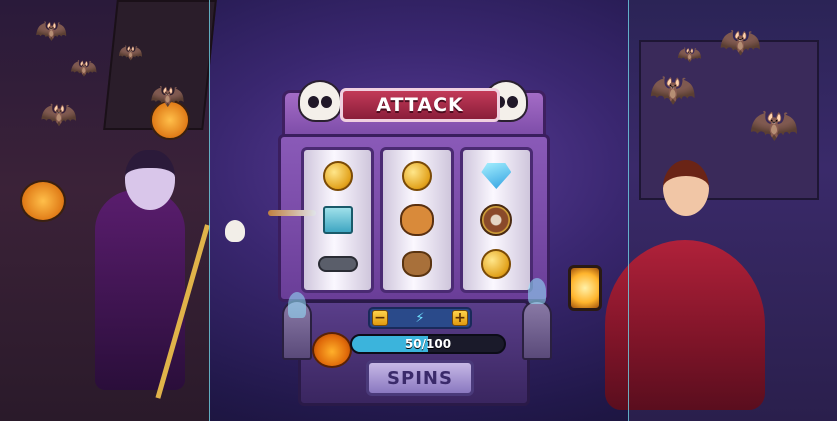 The width and height of the screenshot is (837, 421). Describe the element at coordinates (496, 176) in the screenshot. I see `diamond-gem-icon` at that location.